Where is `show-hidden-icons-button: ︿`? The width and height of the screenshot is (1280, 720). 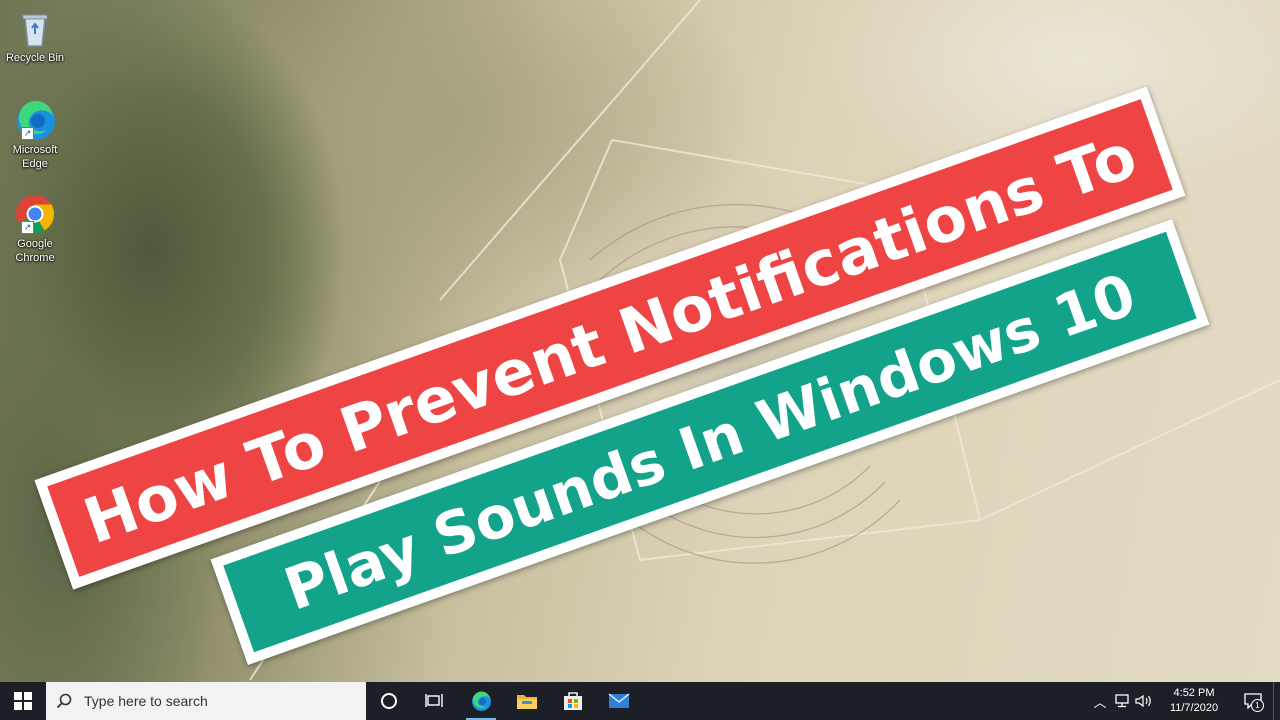 show-hidden-icons-button: ︿ is located at coordinates (1100, 701).